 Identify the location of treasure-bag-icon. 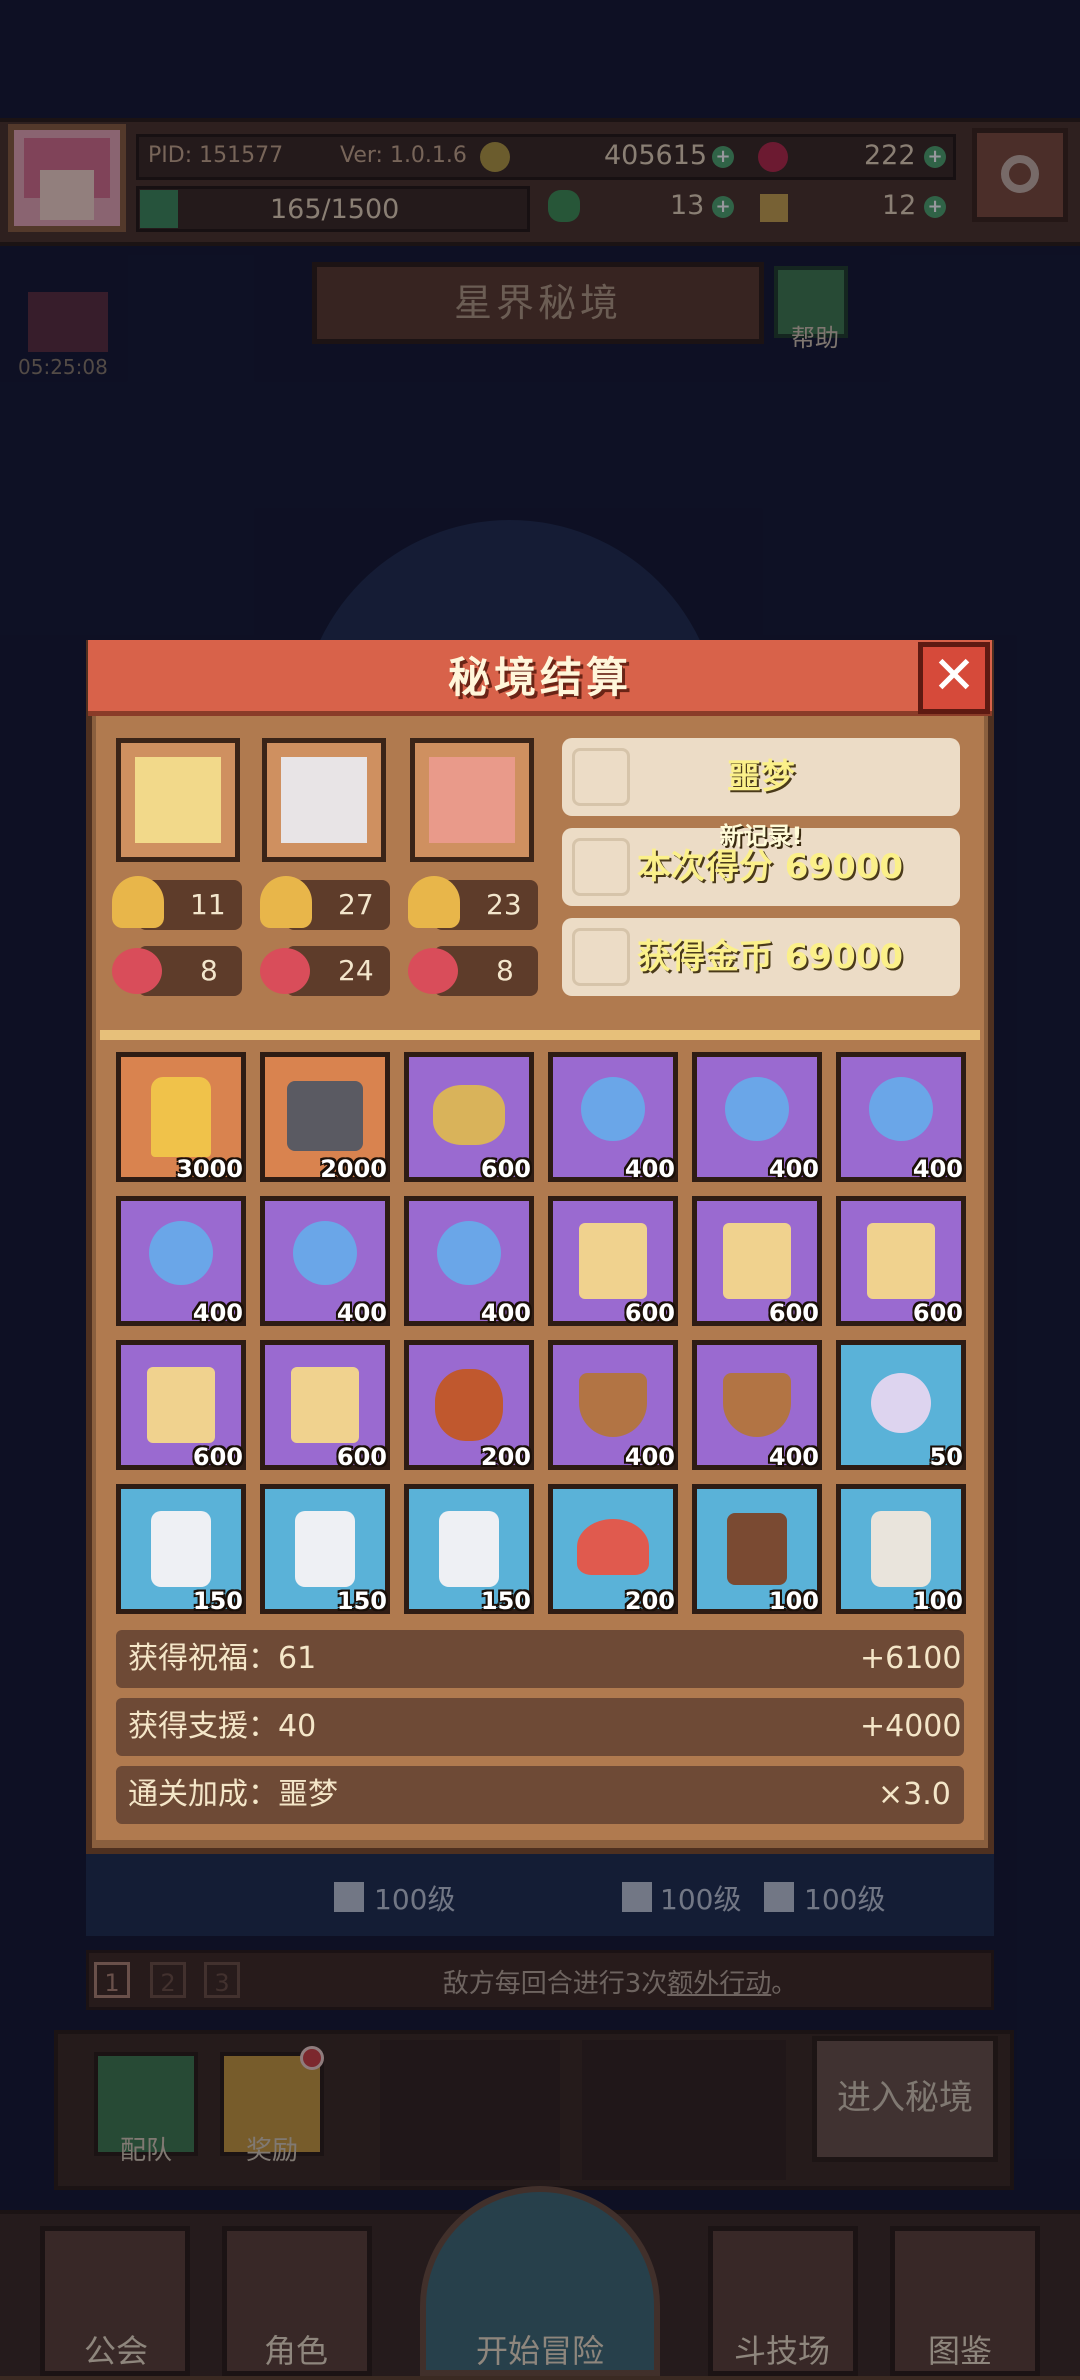
(469, 1405).